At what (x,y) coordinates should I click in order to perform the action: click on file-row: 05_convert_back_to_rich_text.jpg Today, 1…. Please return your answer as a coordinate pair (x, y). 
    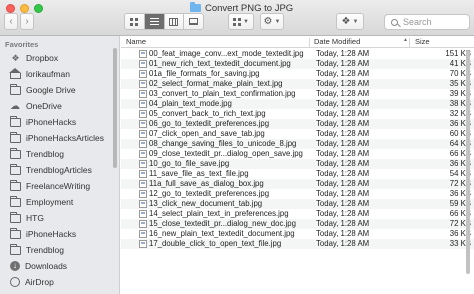
    Looking at the image, I should click on (297, 114).